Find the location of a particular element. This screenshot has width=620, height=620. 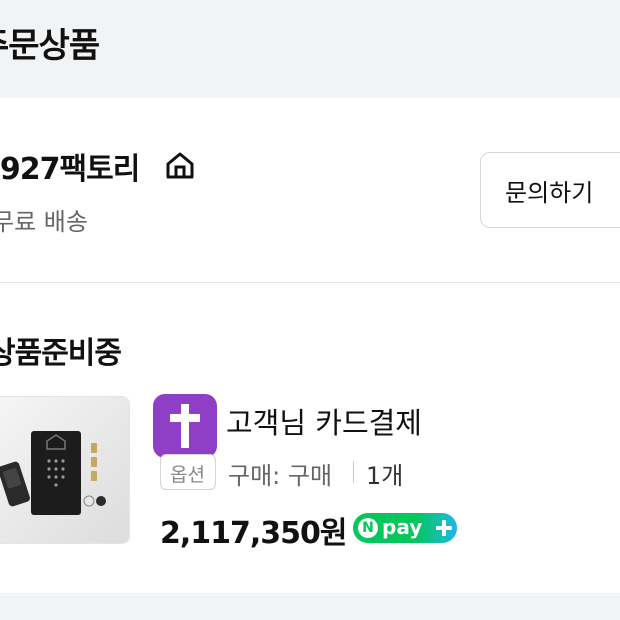

option-badge-label: 옵션 is located at coordinates (187, 475).